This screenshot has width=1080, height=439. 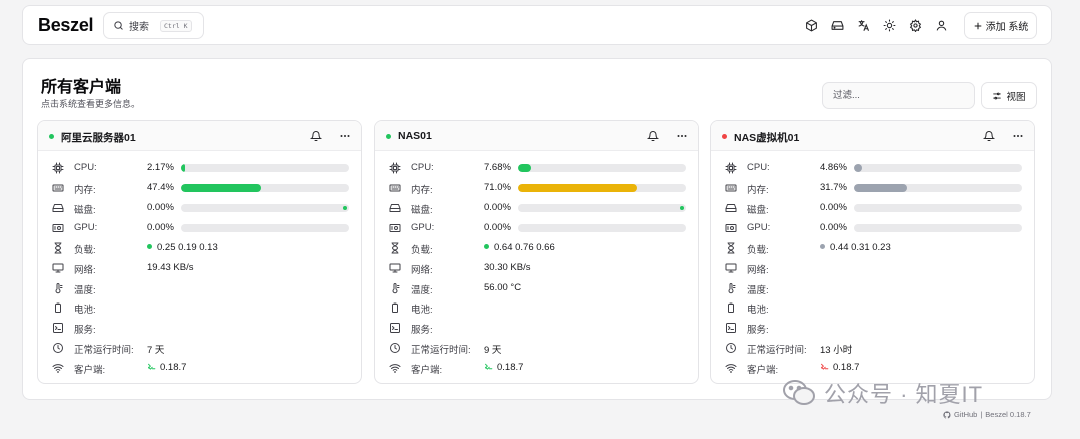 What do you see at coordinates (415, 136) in the screenshot?
I see `system-name: NAS01` at bounding box center [415, 136].